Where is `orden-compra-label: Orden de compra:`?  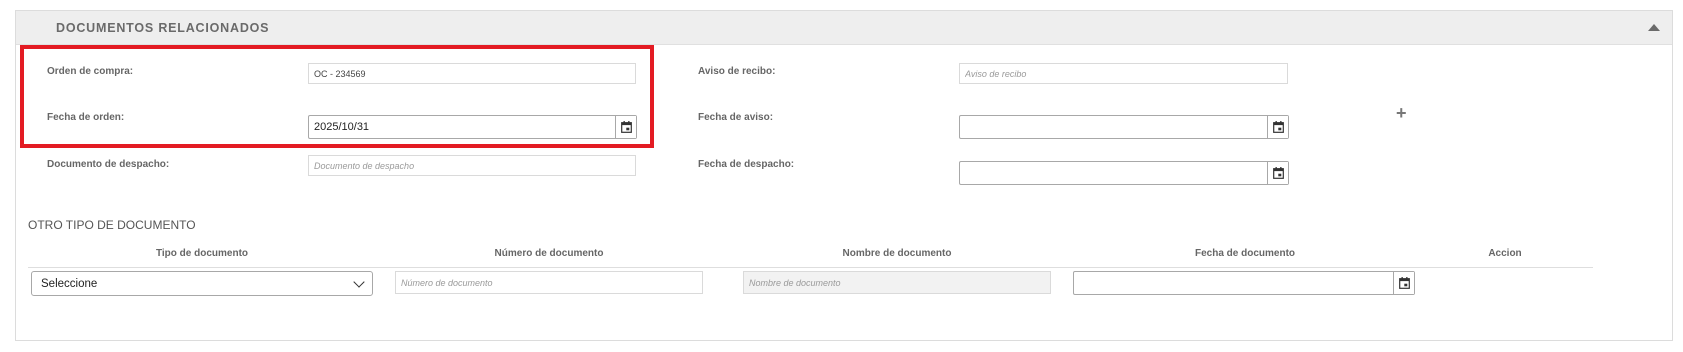 orden-compra-label: Orden de compra: is located at coordinates (90, 71).